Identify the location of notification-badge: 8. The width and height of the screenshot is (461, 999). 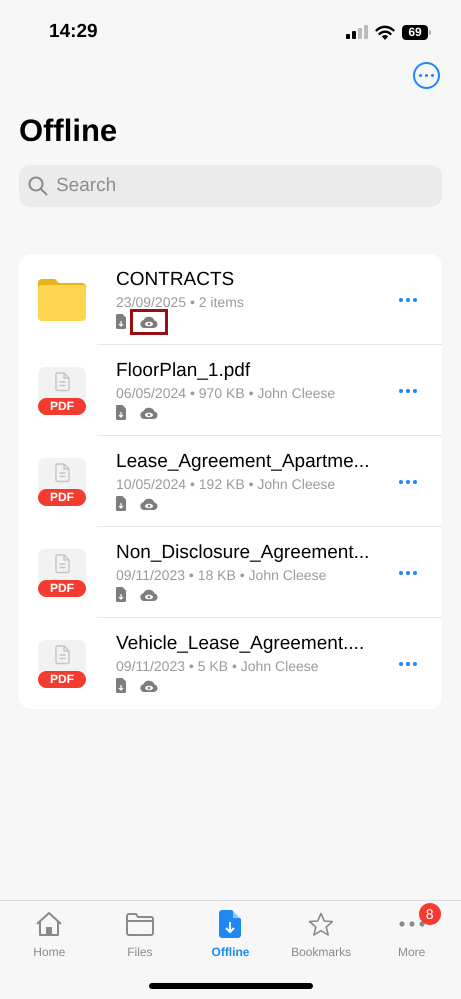
(429, 914).